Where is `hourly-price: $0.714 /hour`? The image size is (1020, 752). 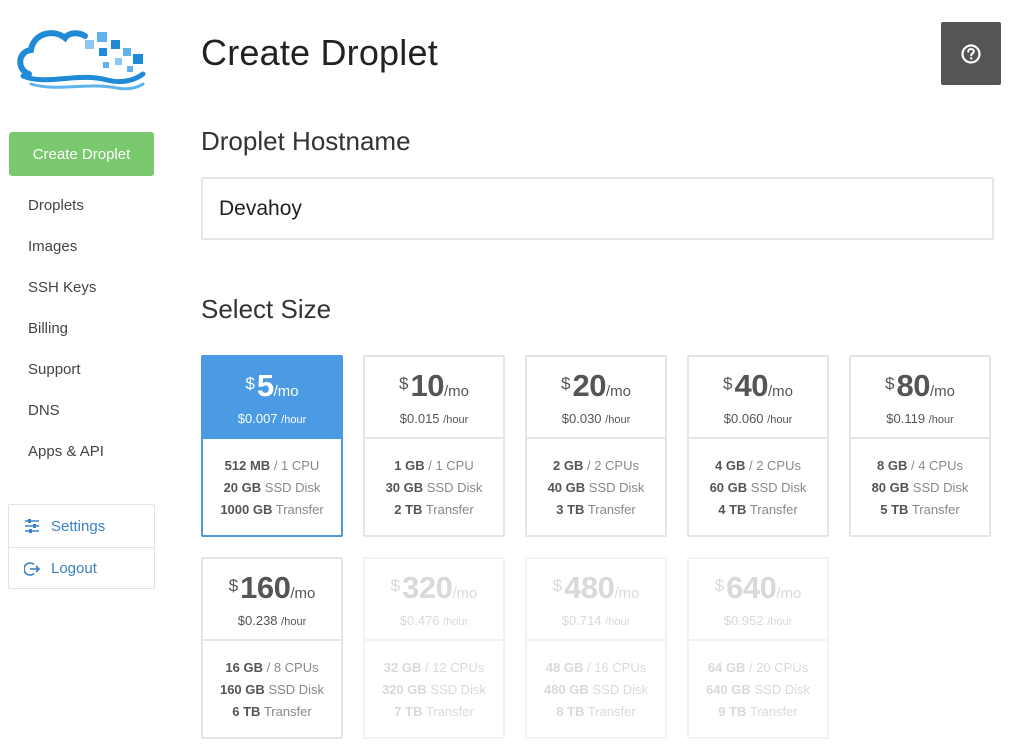
hourly-price: $0.714 /hour is located at coordinates (596, 620).